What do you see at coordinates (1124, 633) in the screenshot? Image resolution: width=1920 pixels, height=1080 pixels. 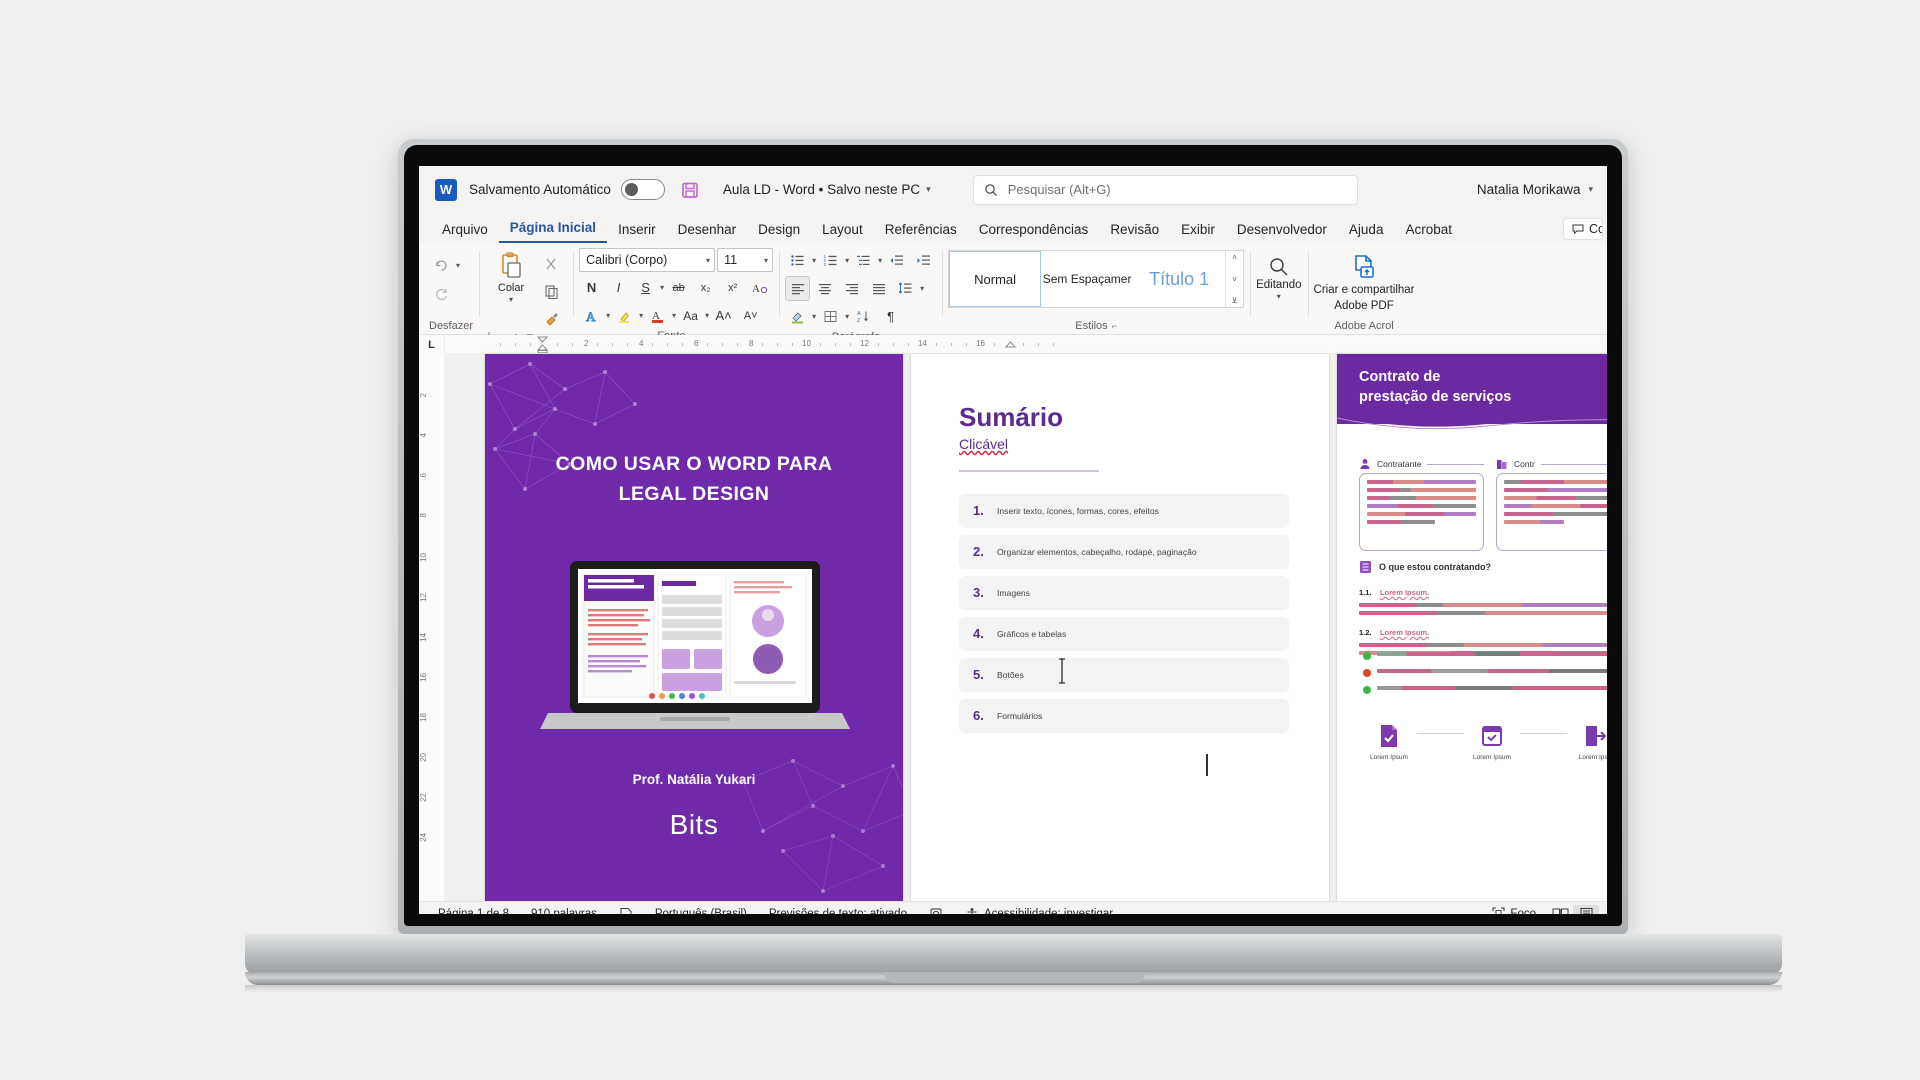 I see `toc-item: 4. Gráficos e tabelas` at bounding box center [1124, 633].